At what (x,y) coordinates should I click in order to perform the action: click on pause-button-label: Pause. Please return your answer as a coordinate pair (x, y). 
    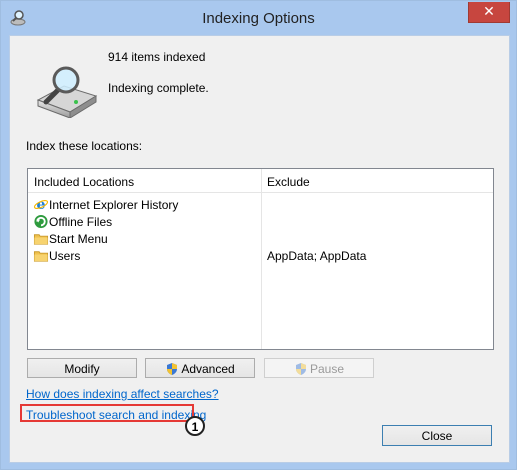
    Looking at the image, I should click on (327, 369).